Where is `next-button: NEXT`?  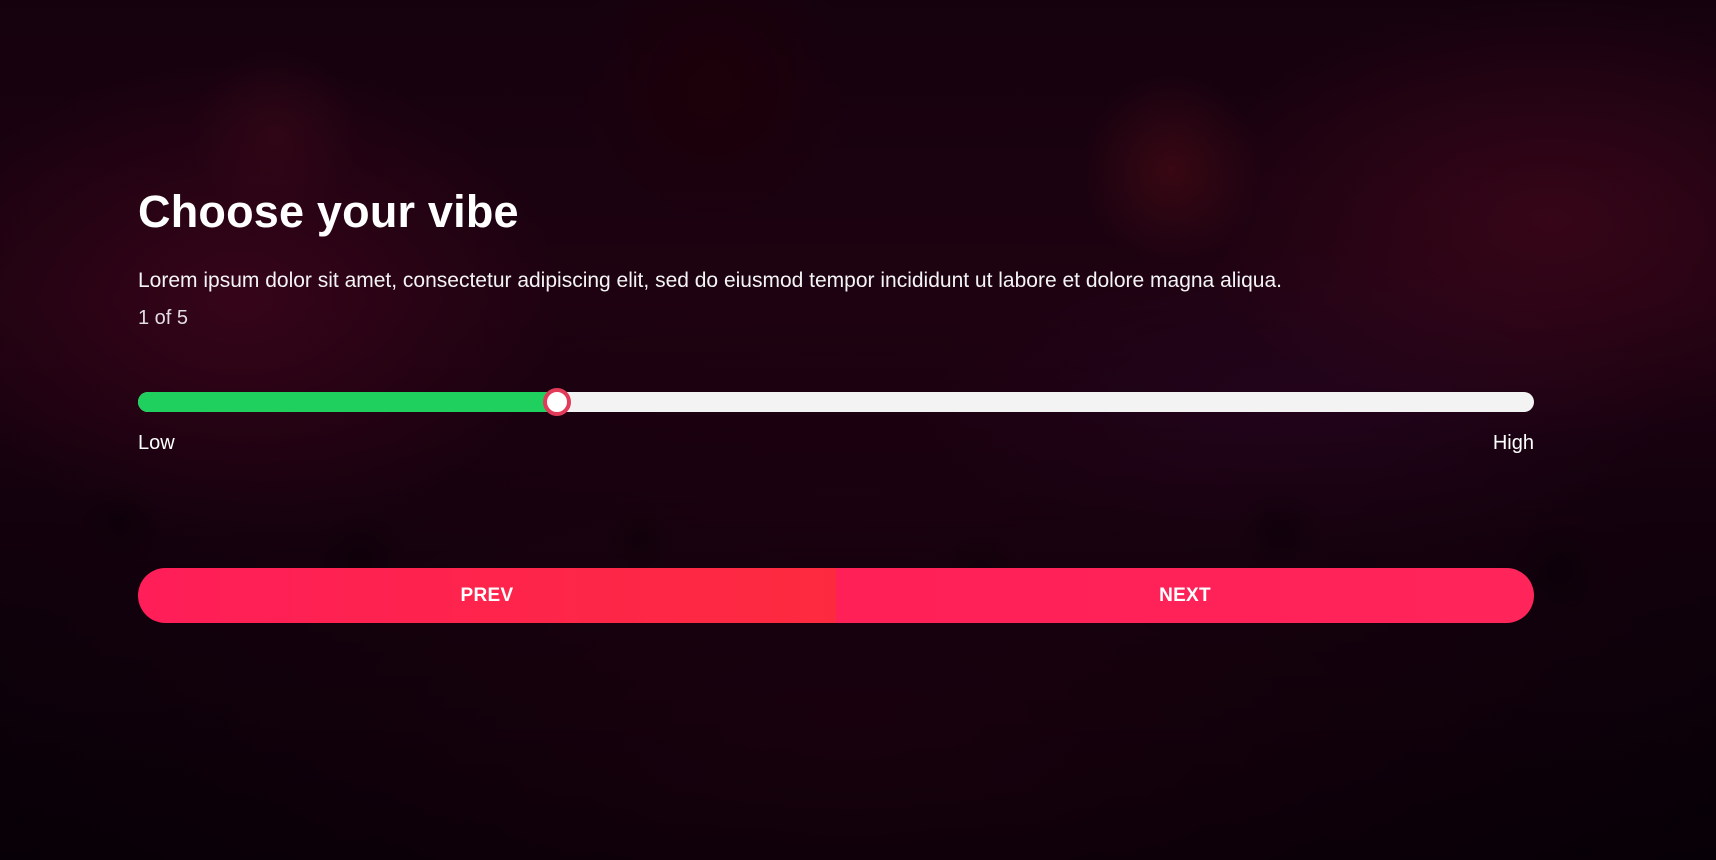
next-button: NEXT is located at coordinates (1185, 595).